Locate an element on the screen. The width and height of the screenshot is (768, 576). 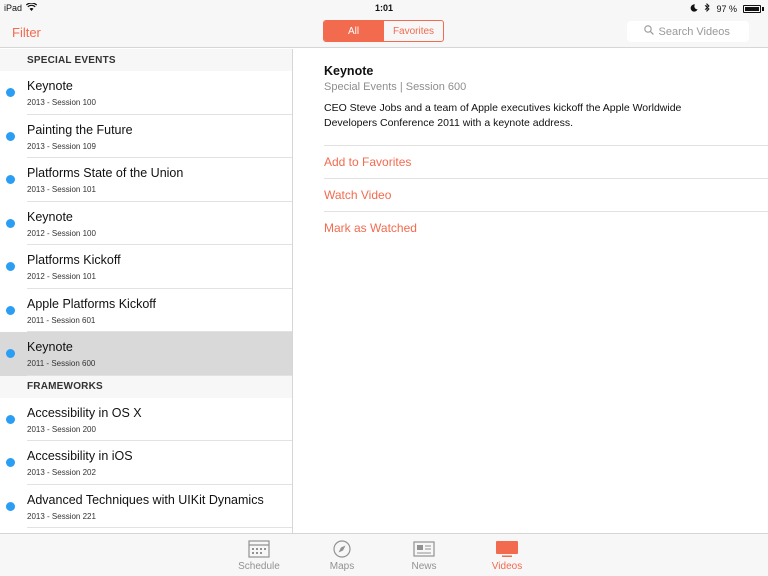
tab-label: News is located at coordinates (424, 566).